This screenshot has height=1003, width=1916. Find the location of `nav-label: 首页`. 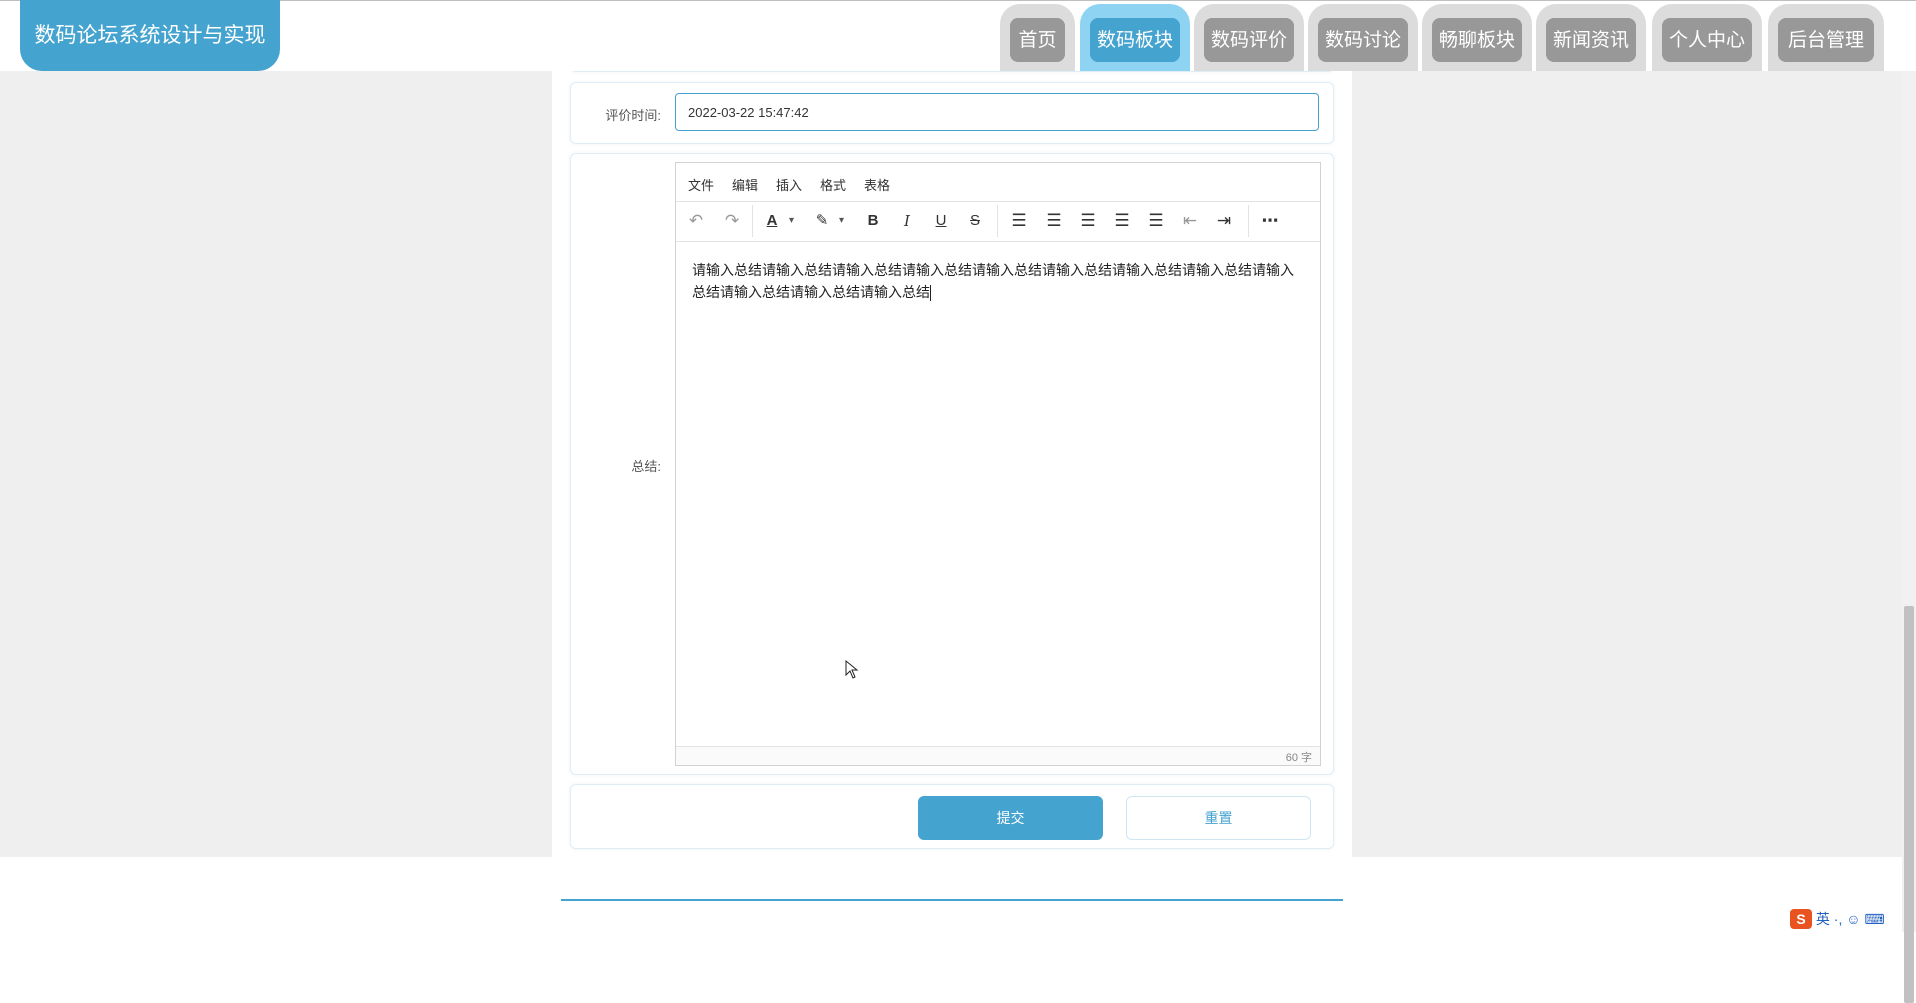

nav-label: 首页 is located at coordinates (1037, 40).